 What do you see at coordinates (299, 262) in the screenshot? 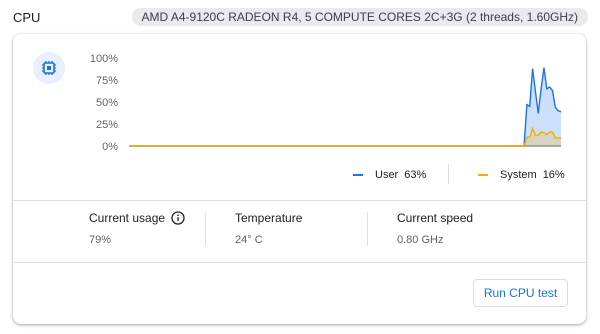
I see `card-divider-bottom` at bounding box center [299, 262].